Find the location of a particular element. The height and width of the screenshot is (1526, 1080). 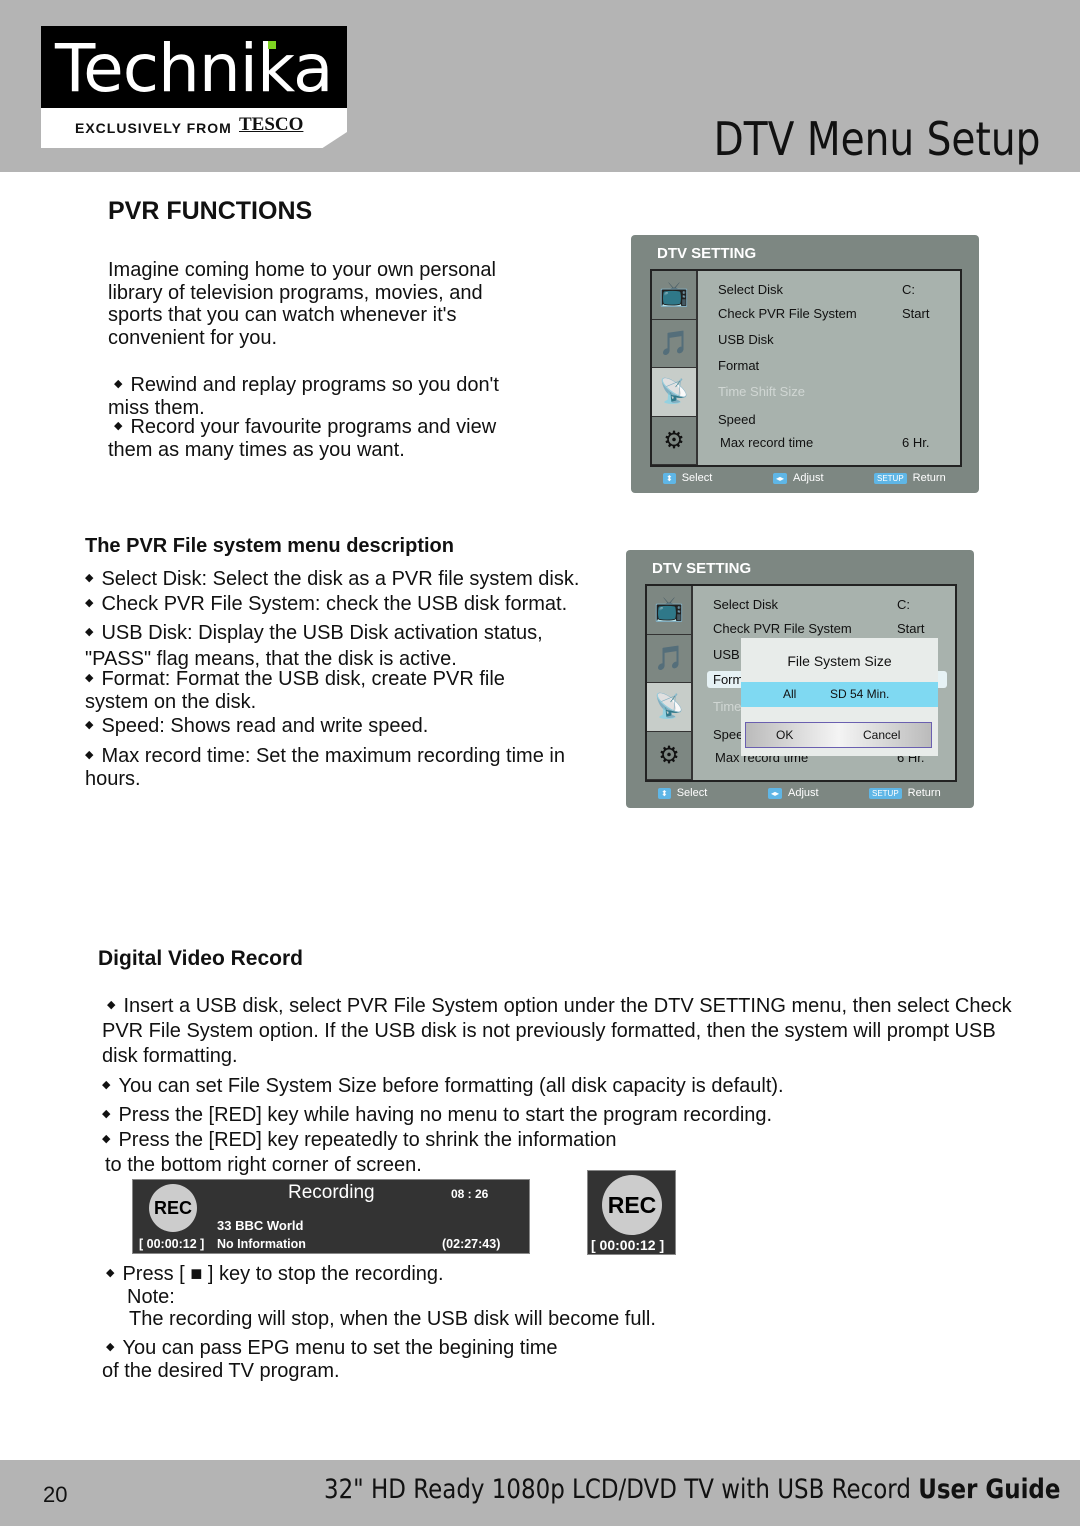

filesys-bullet: Speed: Shows read and write speed. is located at coordinates (345, 726).